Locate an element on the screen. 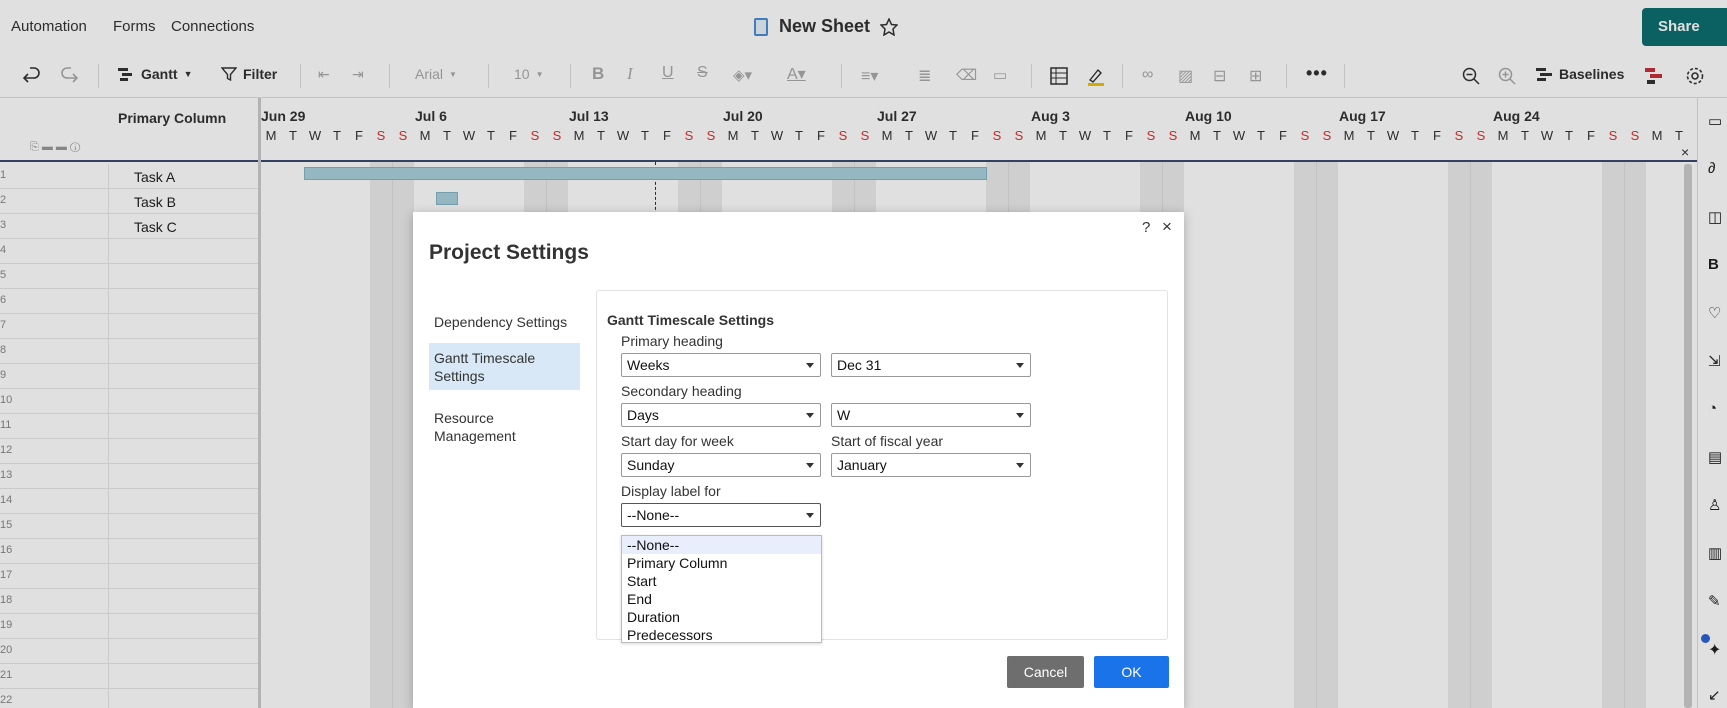  primary-heading-select: Weeks is located at coordinates (721, 365).